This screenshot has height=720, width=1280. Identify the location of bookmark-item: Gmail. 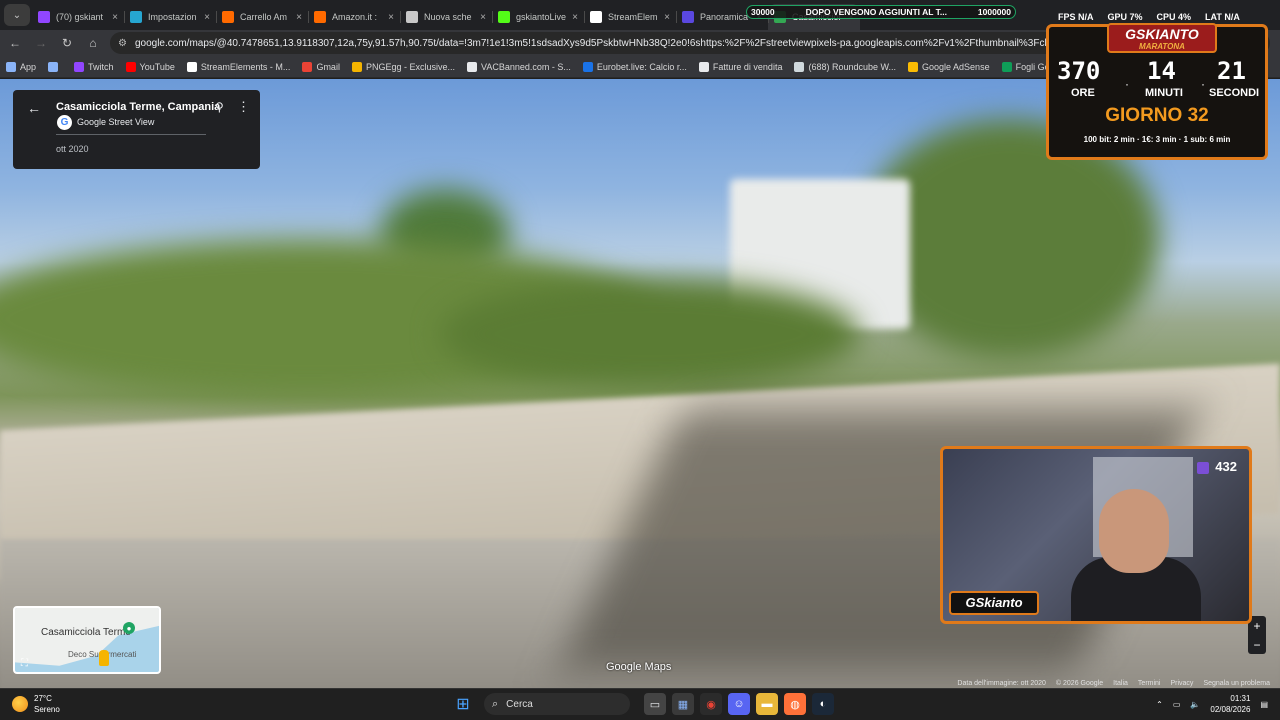
(321, 66).